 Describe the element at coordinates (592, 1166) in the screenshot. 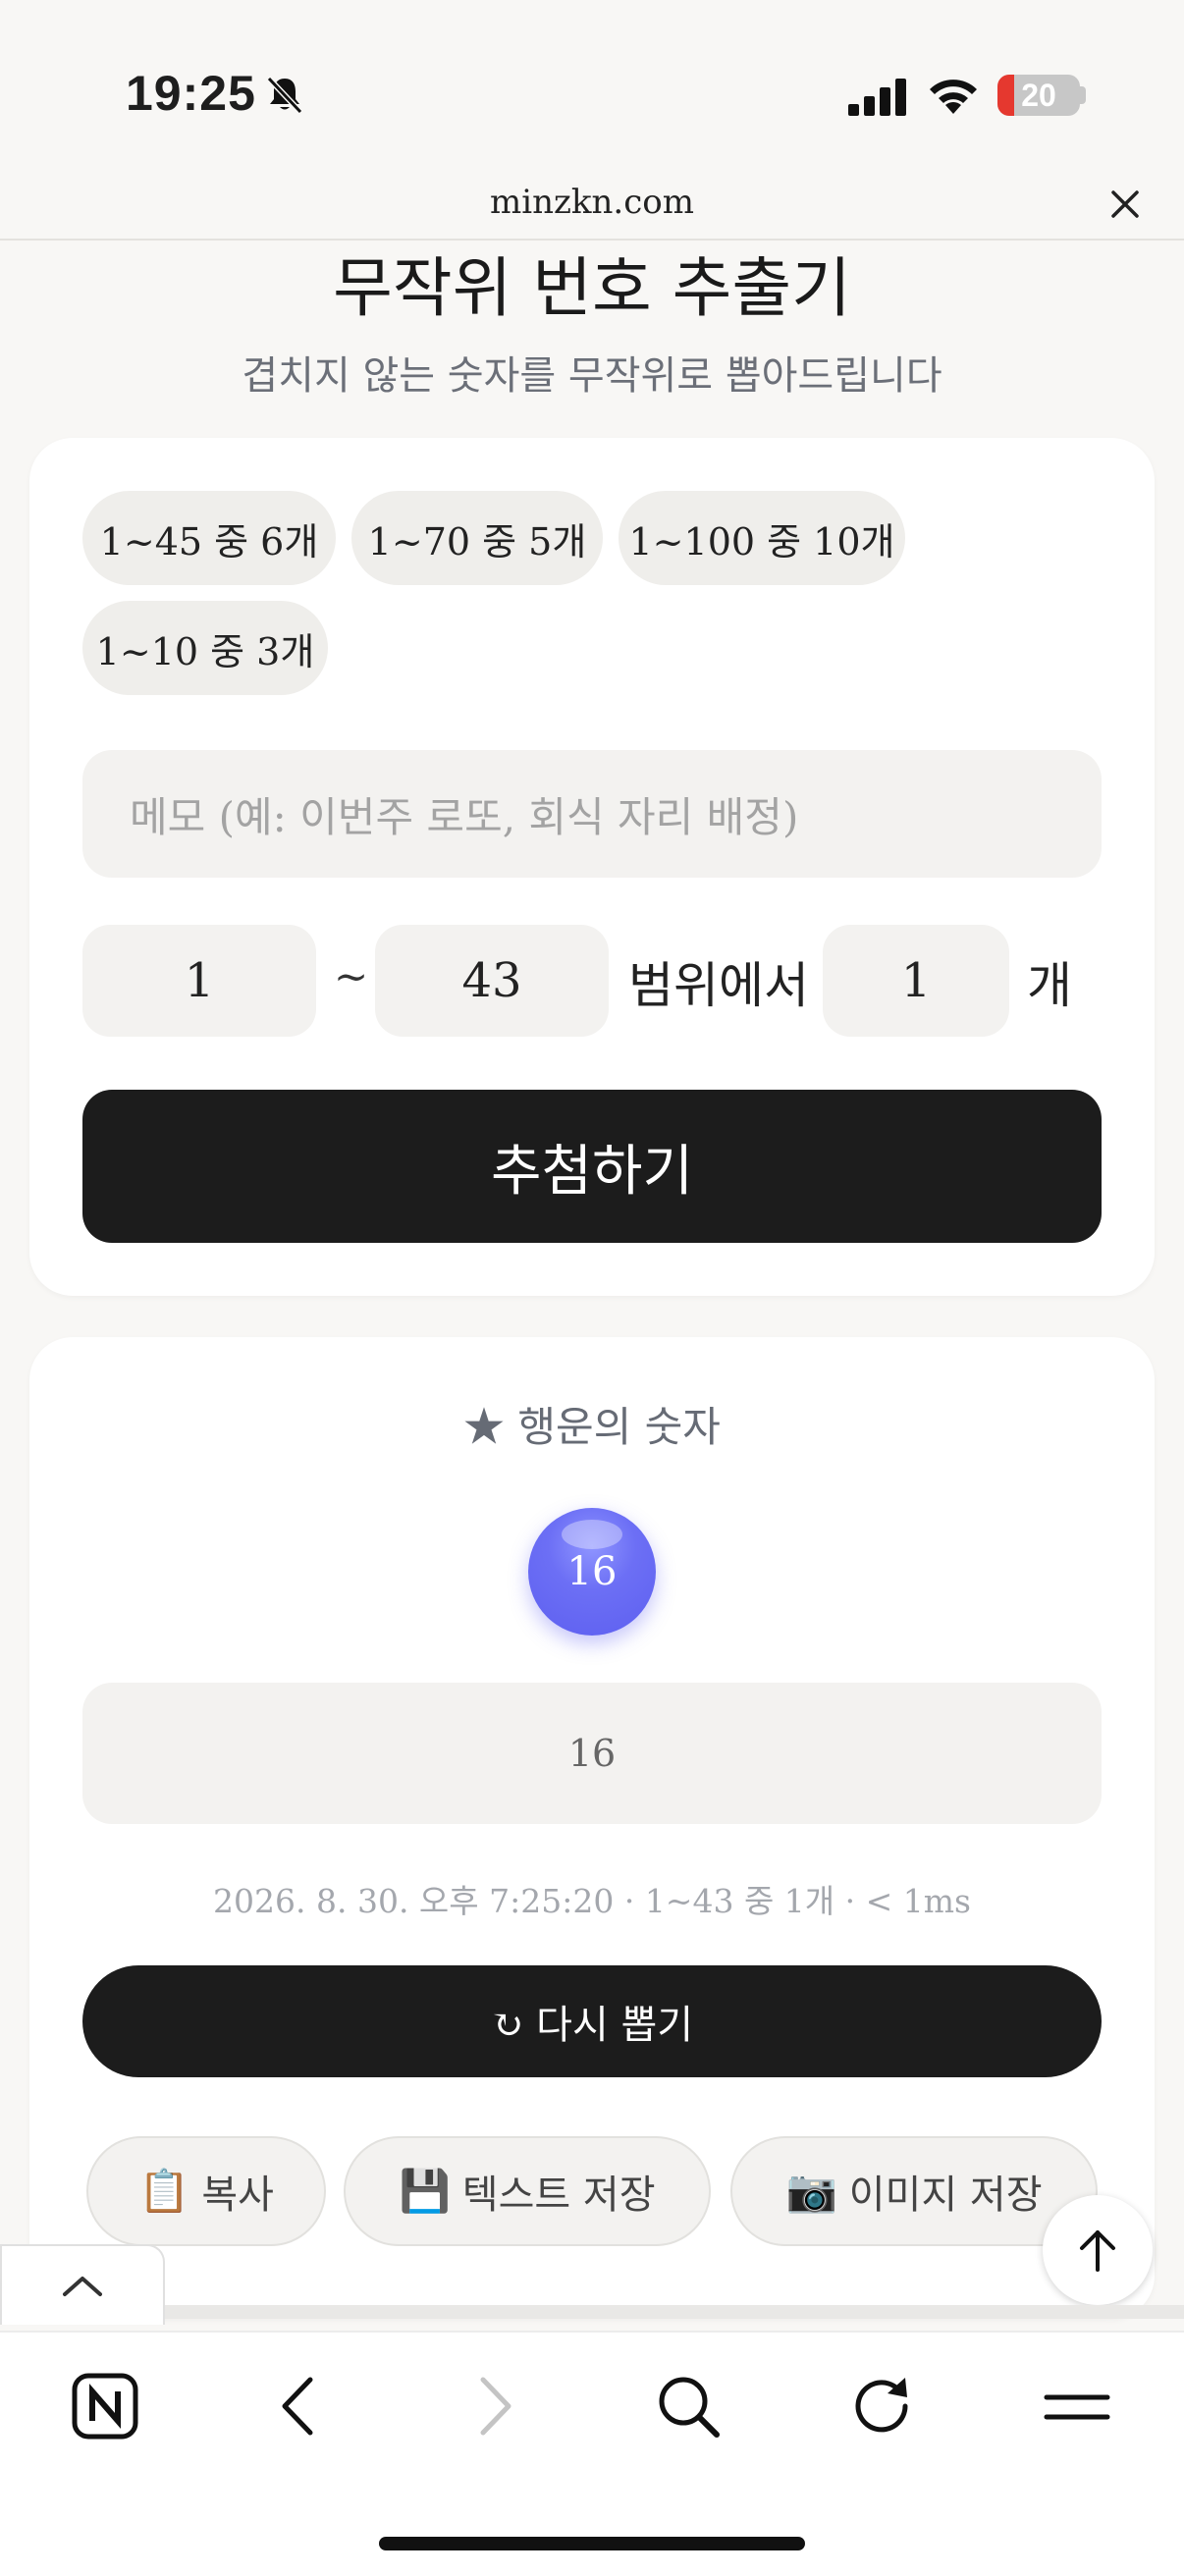

I see `draw-button: 추첨하기` at that location.